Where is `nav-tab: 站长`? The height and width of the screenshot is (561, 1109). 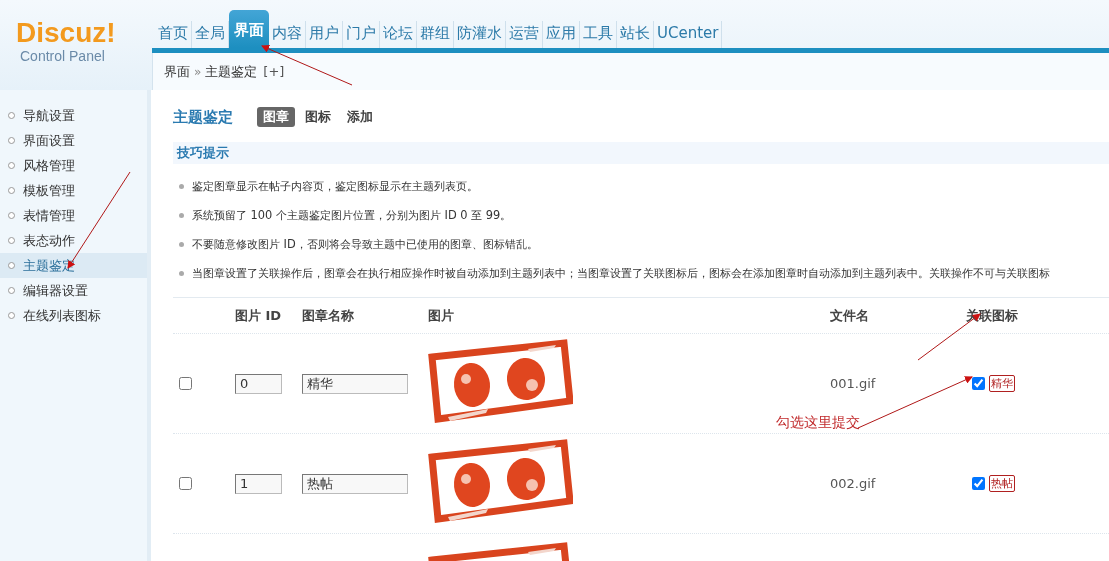 nav-tab: 站长 is located at coordinates (635, 34).